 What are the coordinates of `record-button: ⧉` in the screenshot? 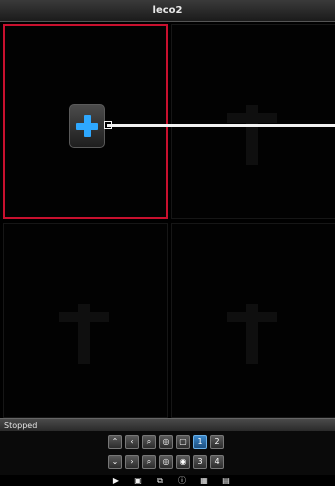 It's located at (160, 480).